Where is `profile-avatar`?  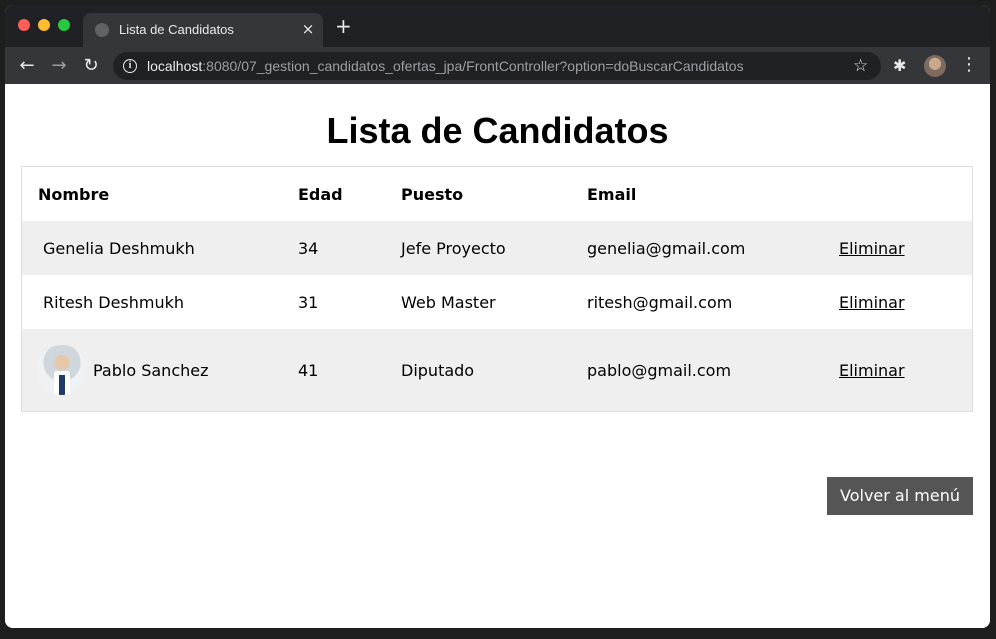 profile-avatar is located at coordinates (935, 66).